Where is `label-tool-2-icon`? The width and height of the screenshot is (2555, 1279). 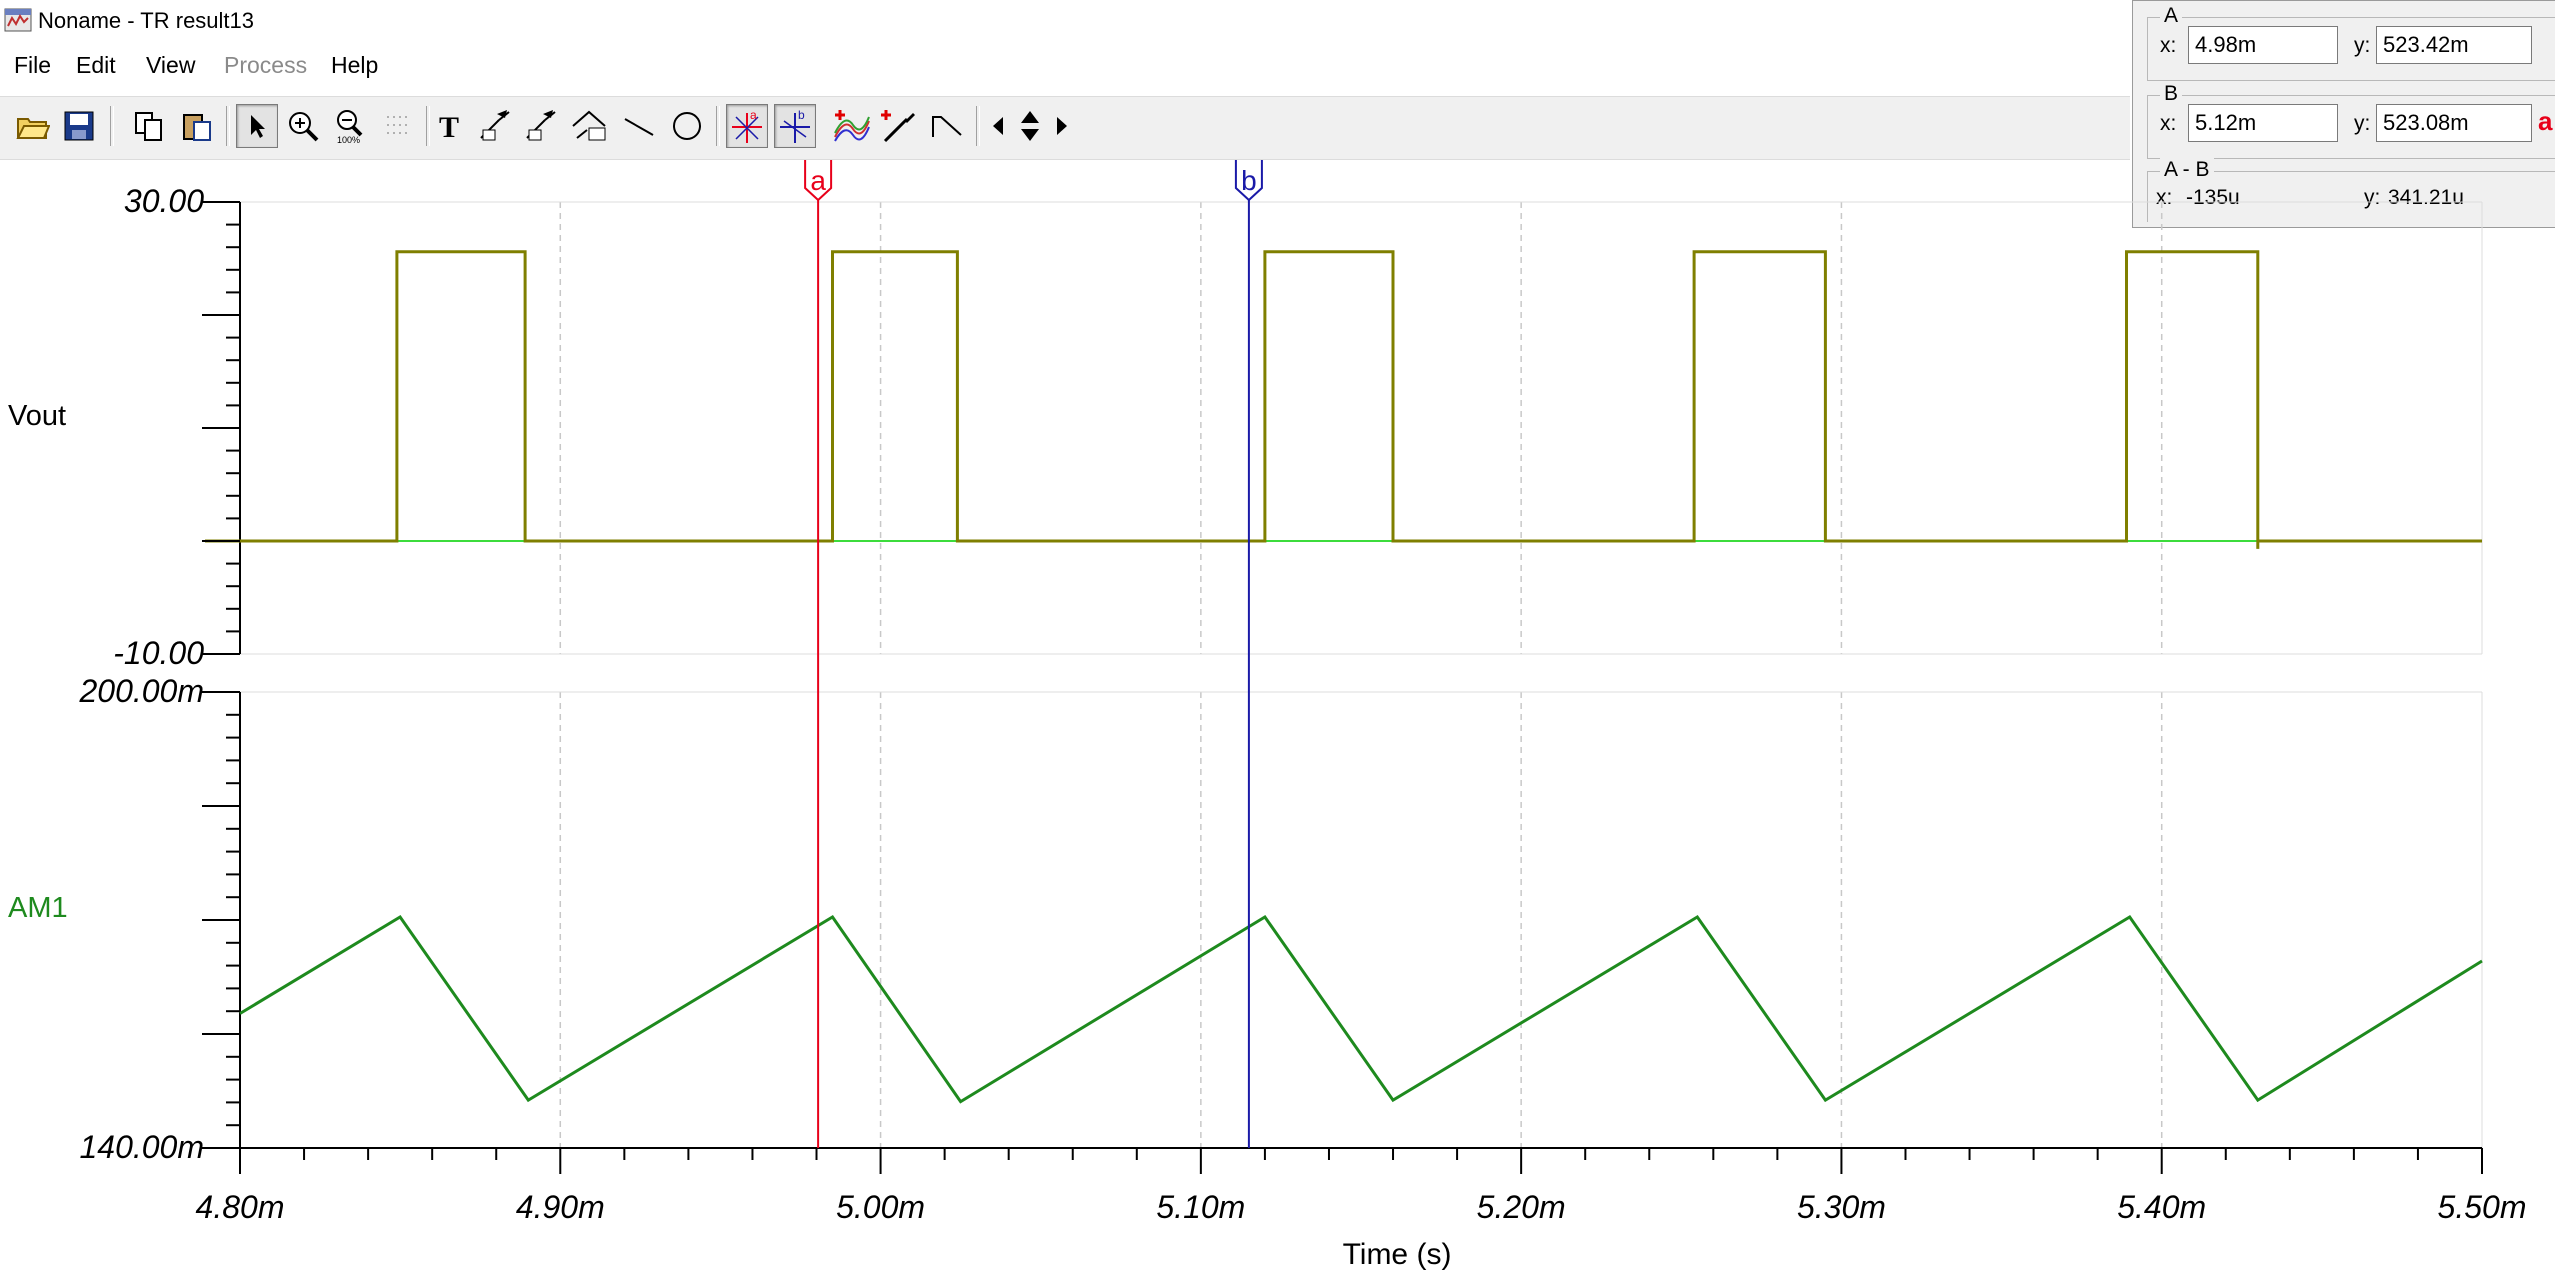 label-tool-2-icon is located at coordinates (541, 125).